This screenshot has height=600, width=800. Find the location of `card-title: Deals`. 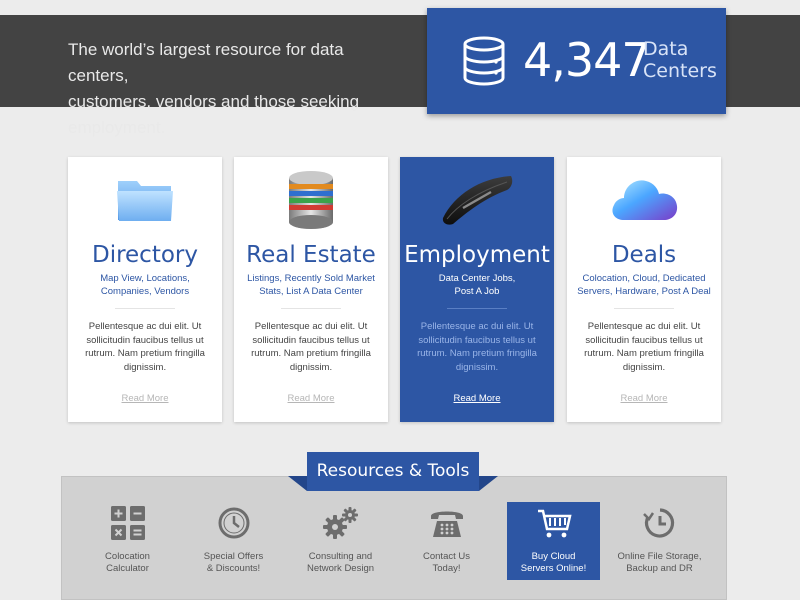

card-title: Deals is located at coordinates (644, 255).